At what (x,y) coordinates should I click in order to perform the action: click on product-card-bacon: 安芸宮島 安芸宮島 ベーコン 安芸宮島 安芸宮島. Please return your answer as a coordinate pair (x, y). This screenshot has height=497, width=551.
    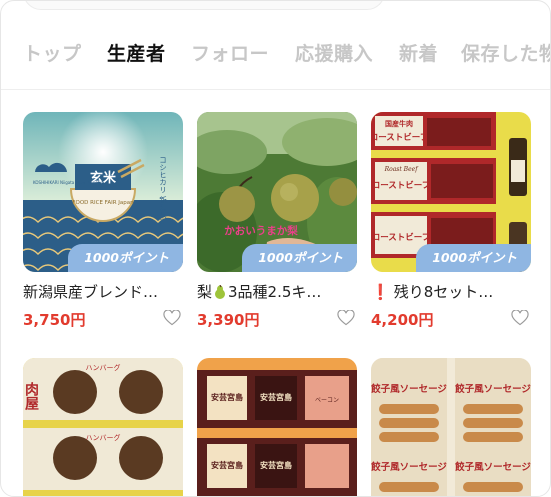
    Looking at the image, I should click on (277, 427).